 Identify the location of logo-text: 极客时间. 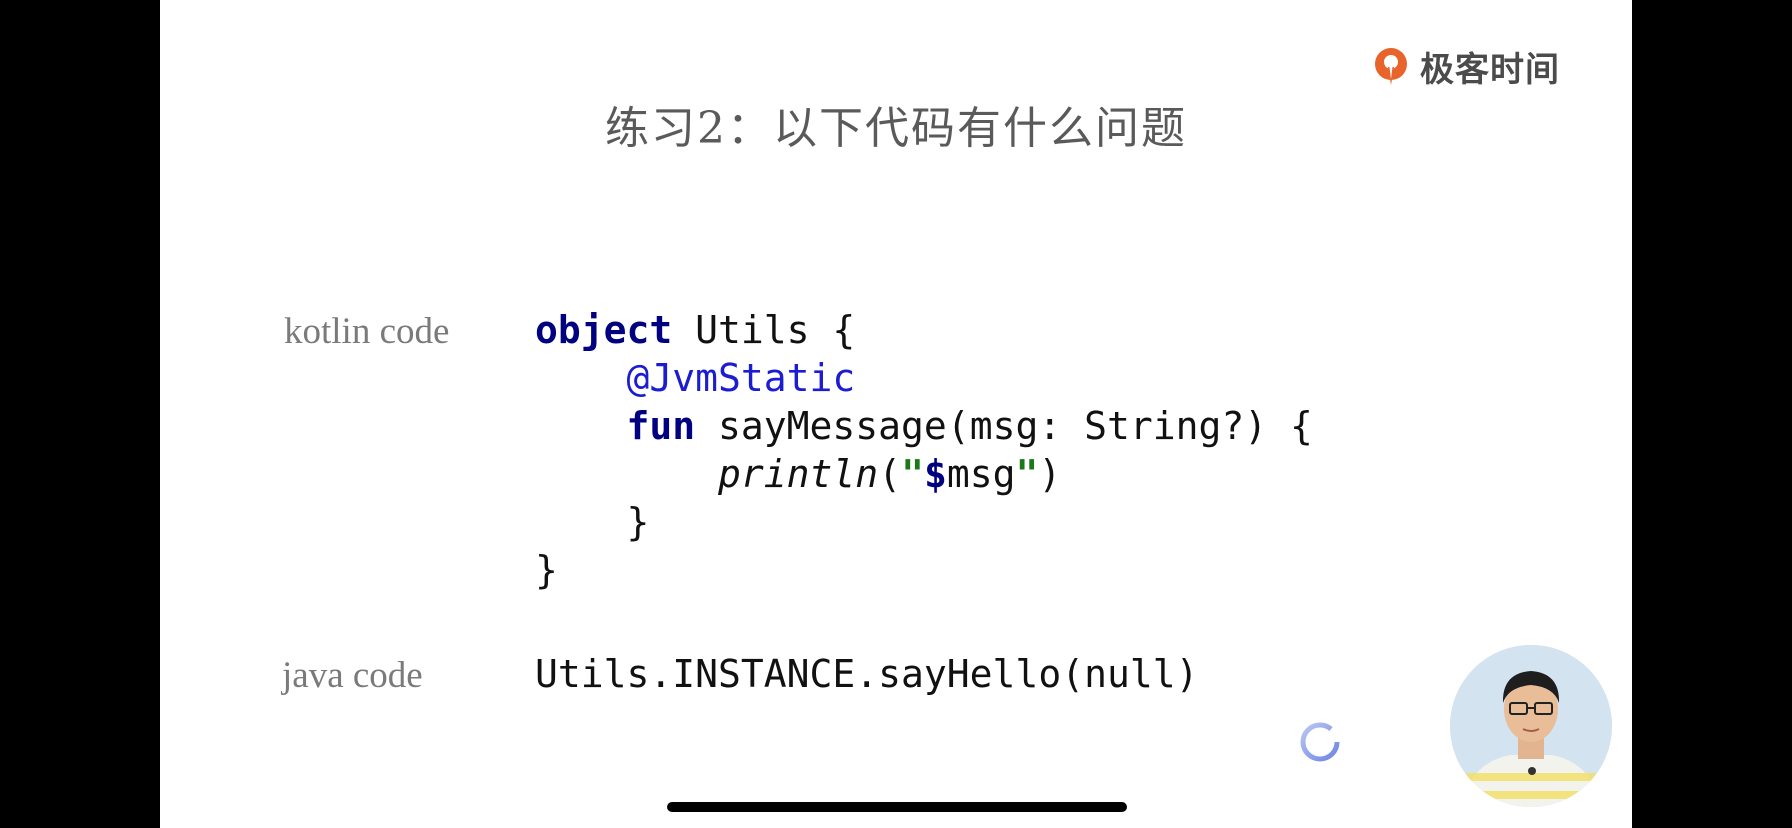
(1490, 69).